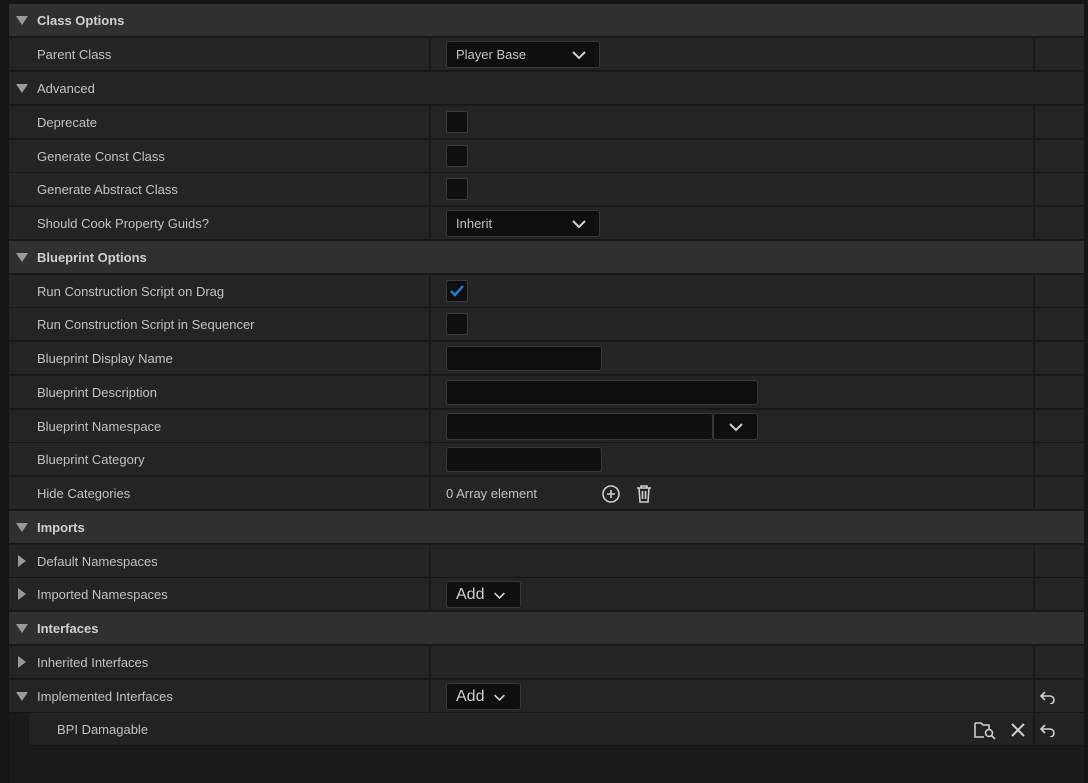 The width and height of the screenshot is (1088, 783). I want to click on category-label: Blueprint Options, so click(92, 257).